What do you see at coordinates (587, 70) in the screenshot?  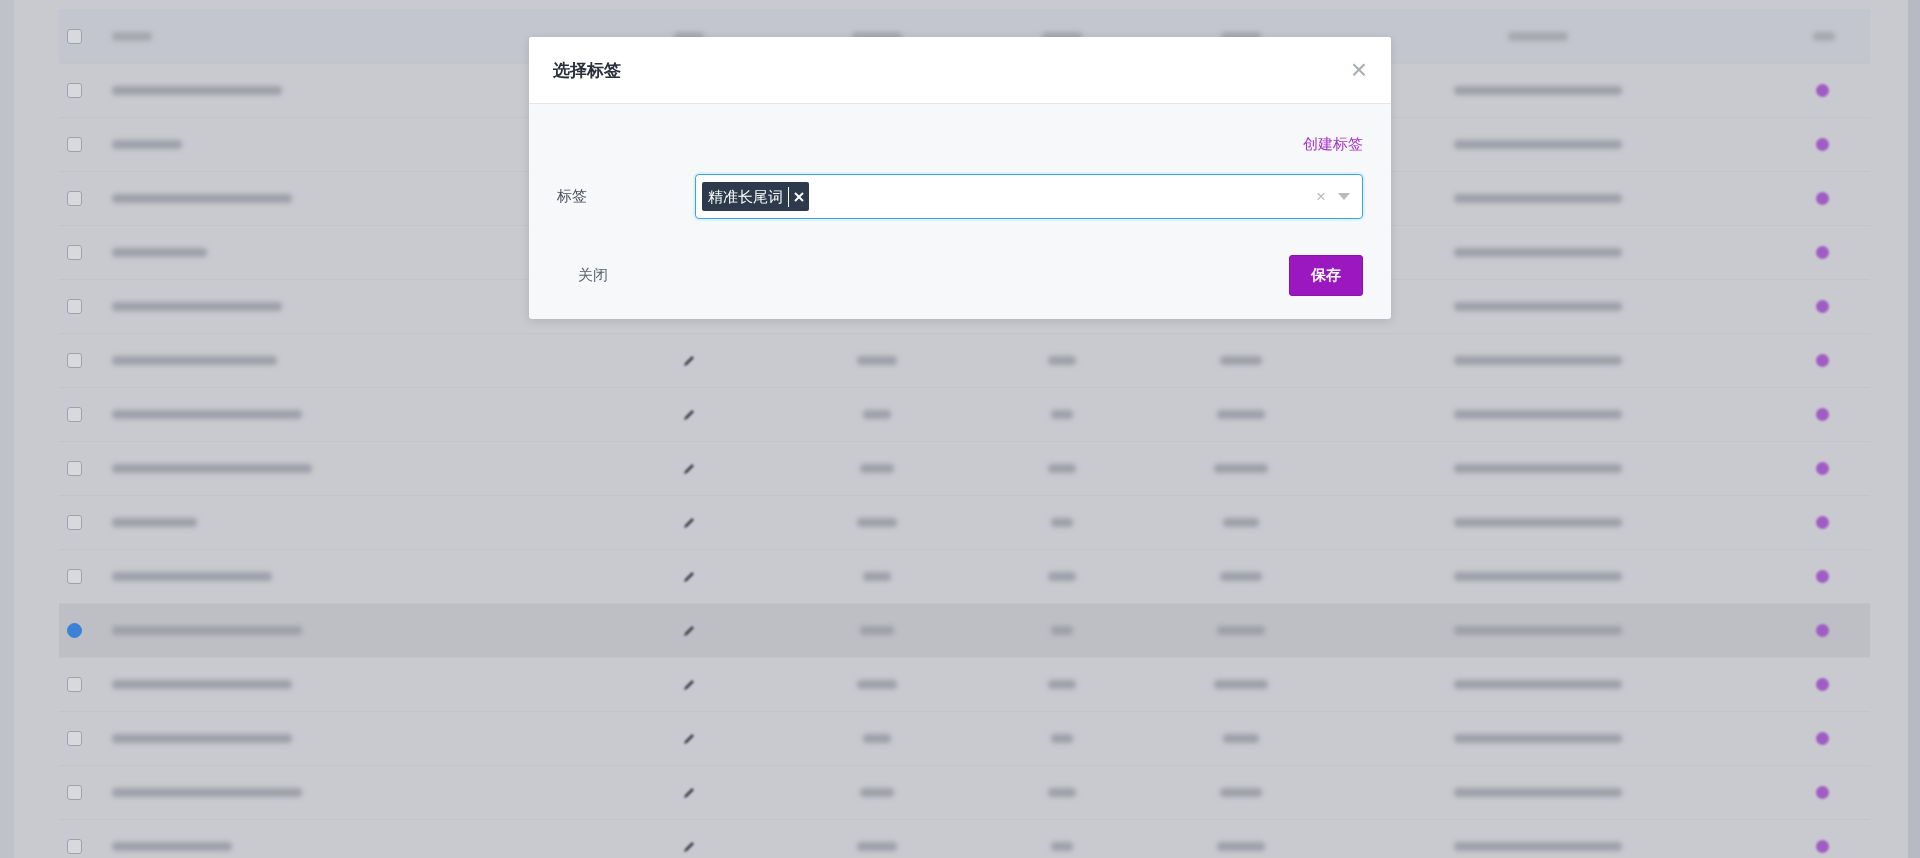 I see `dialog-title: 选择标签` at bounding box center [587, 70].